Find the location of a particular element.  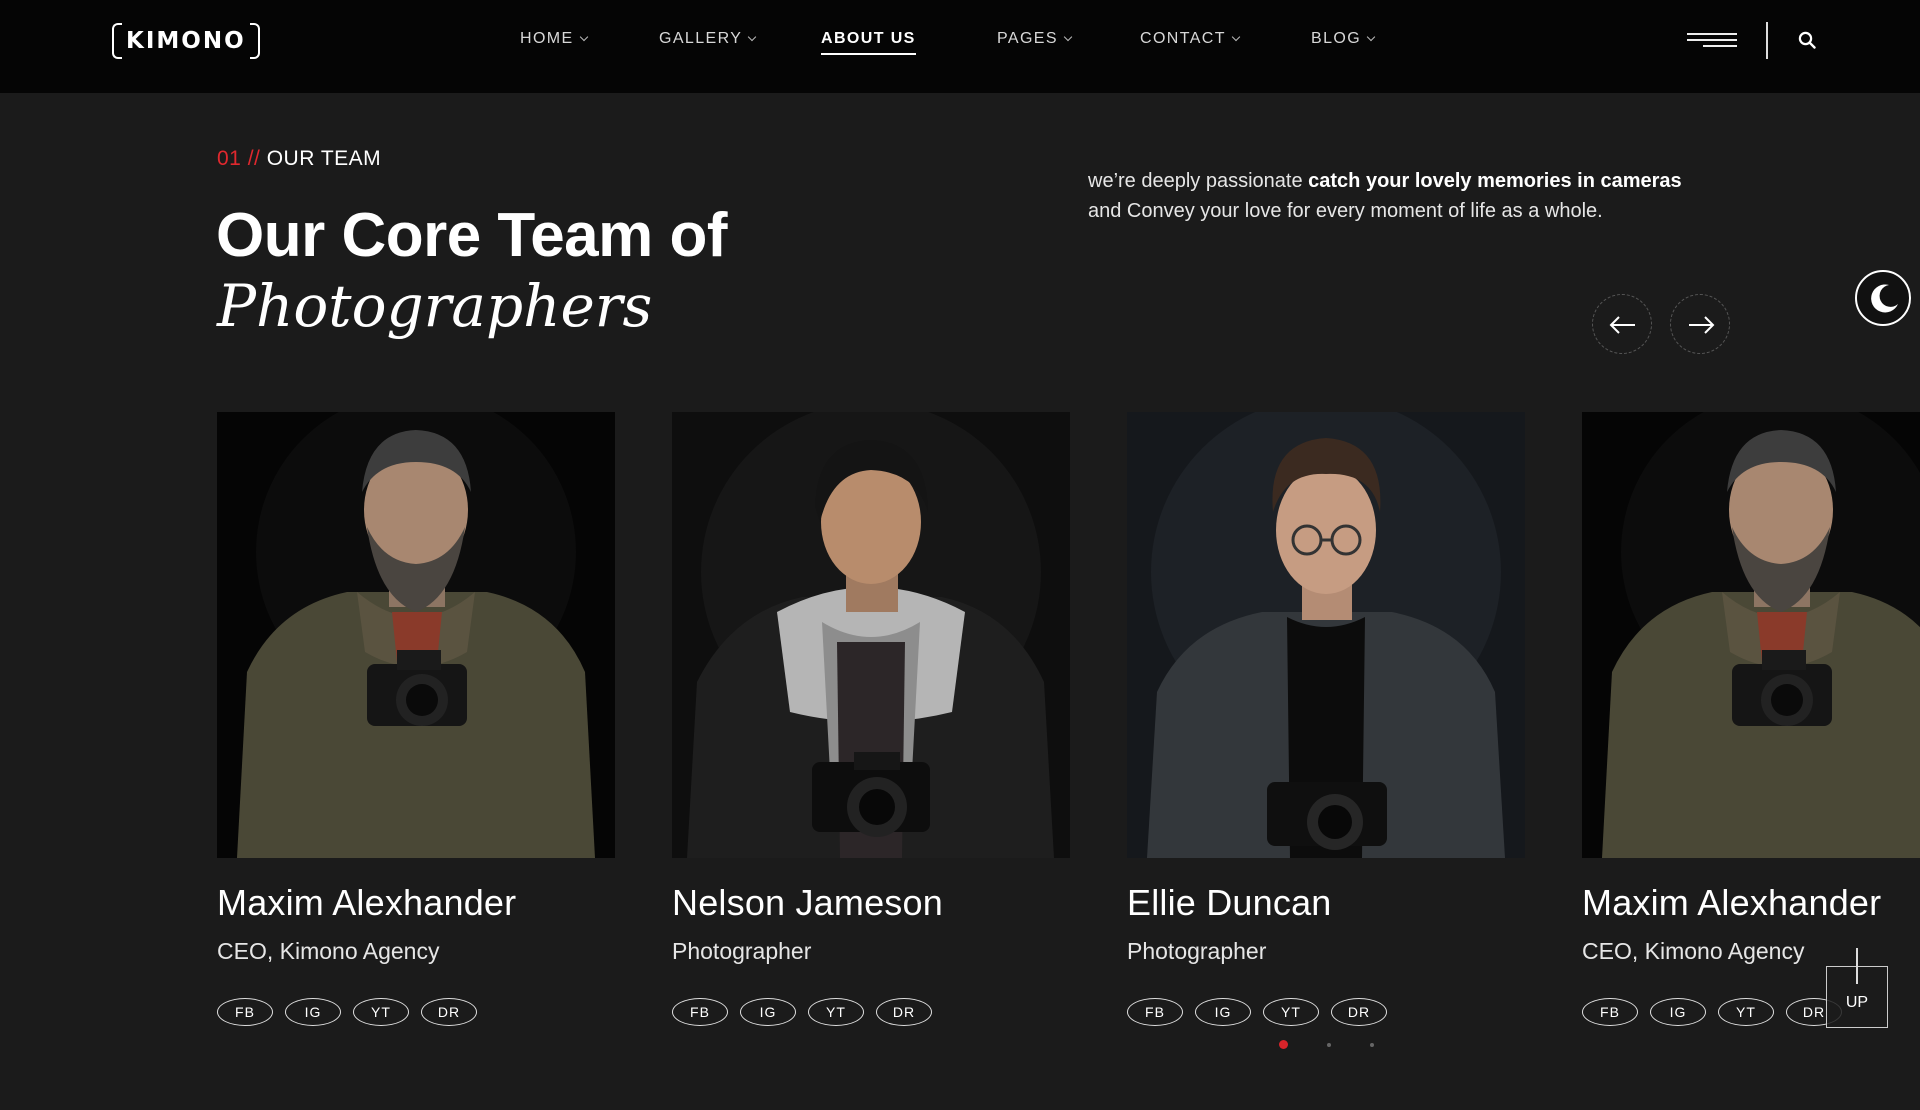

team-card: Nelson Jameson Photographer FB IG YT DR is located at coordinates (871, 719).